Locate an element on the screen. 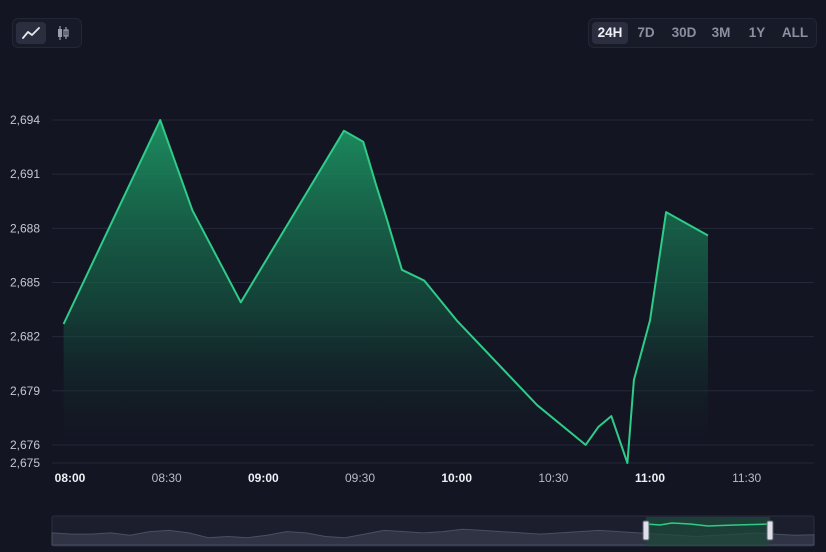 This screenshot has height=552, width=826. y-tick-label: 2,694 is located at coordinates (25, 120).